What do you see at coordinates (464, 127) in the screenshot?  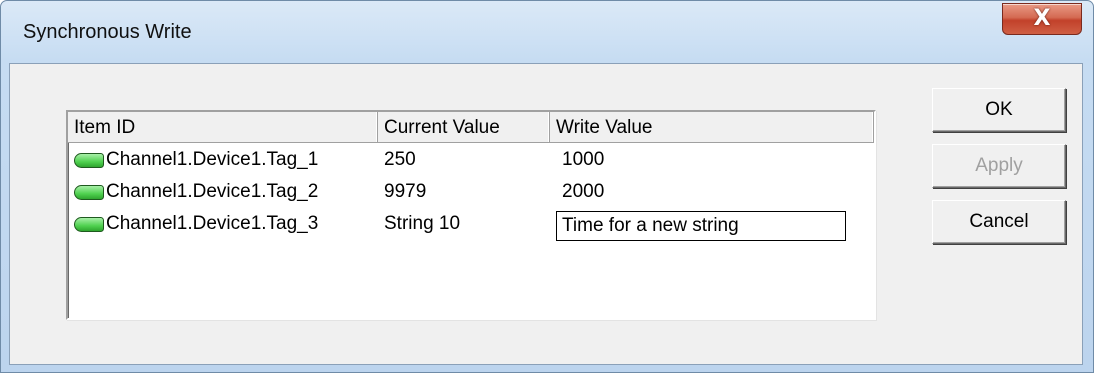 I see `column-header-current-value: Current Value` at bounding box center [464, 127].